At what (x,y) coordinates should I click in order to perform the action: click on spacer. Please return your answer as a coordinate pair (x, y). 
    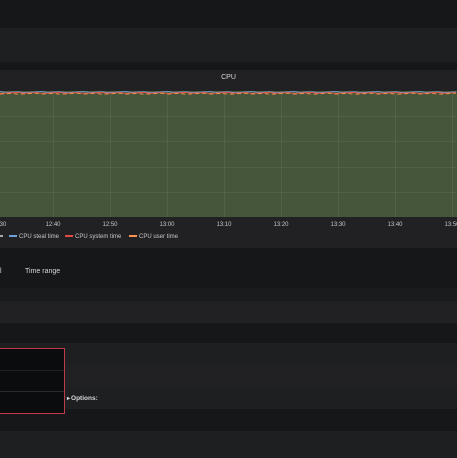
    Looking at the image, I should click on (228, 66).